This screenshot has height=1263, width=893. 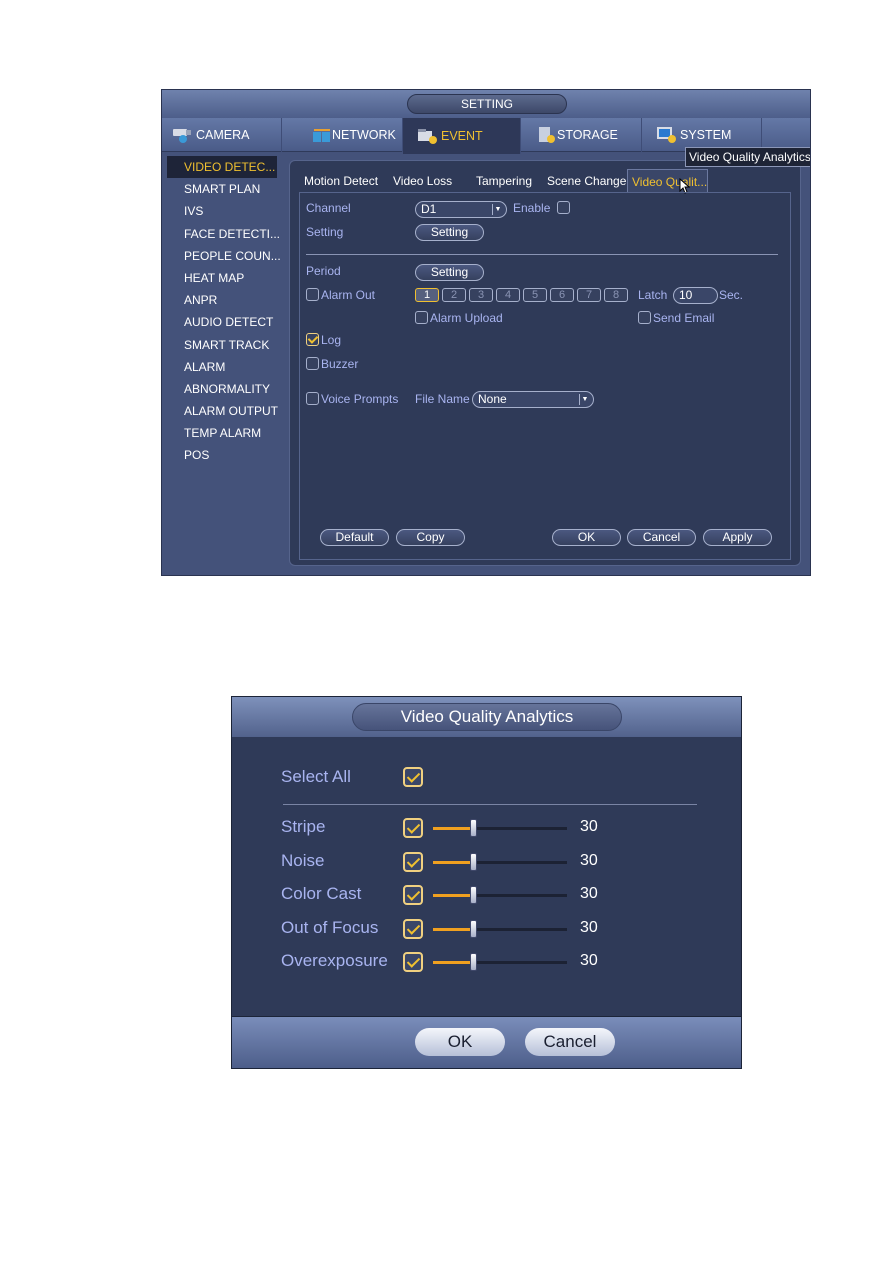 What do you see at coordinates (421, 317) in the screenshot?
I see `alarm-upload-checkbox` at bounding box center [421, 317].